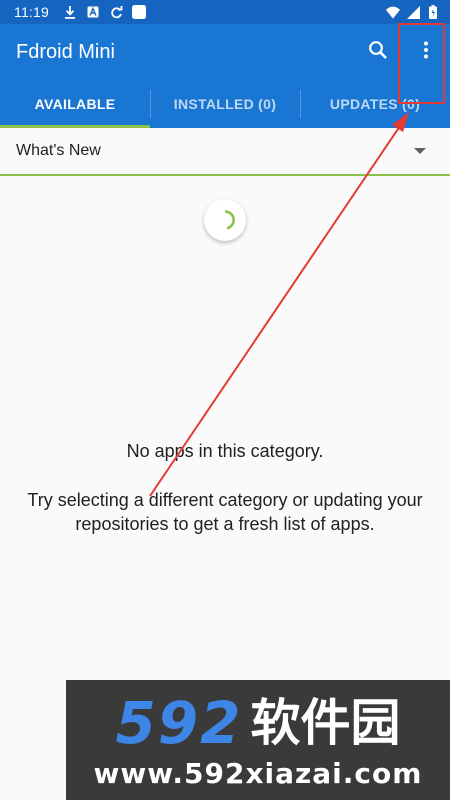 The width and height of the screenshot is (450, 800). I want to click on signal-icon, so click(413, 12).